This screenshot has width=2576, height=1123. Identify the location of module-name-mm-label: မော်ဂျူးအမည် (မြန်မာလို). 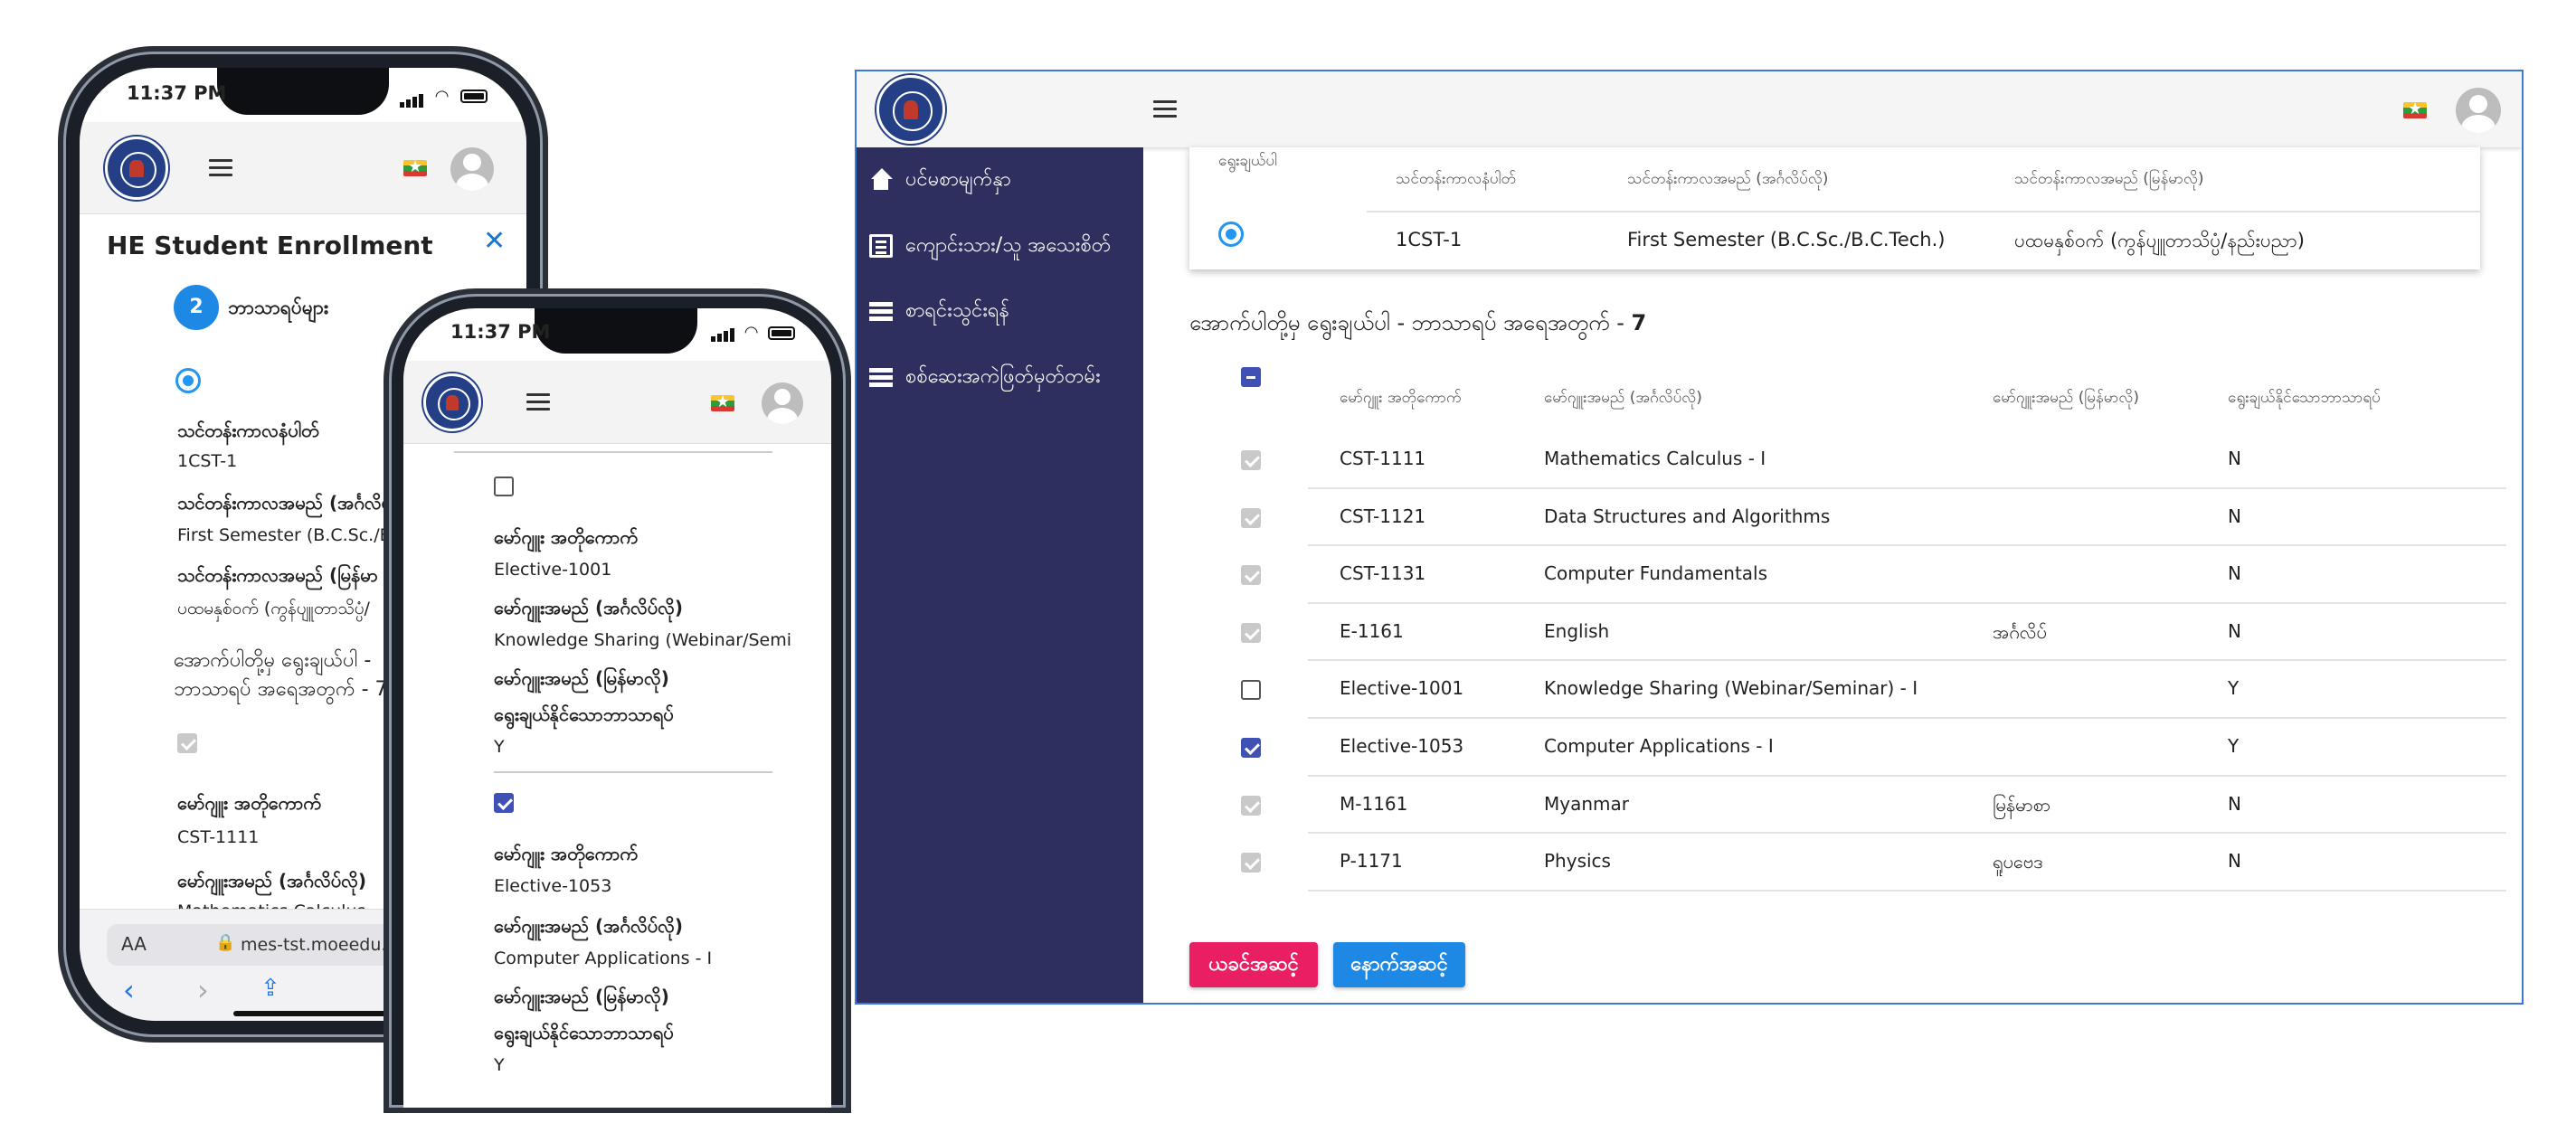
(582, 678).